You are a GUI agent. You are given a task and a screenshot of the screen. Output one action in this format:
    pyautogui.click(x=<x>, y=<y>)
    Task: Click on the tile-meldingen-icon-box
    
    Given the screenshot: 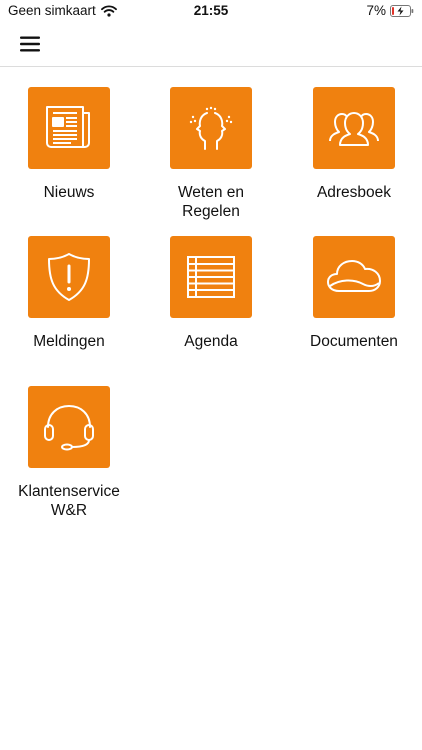 What is the action you would take?
    pyautogui.click(x=69, y=277)
    